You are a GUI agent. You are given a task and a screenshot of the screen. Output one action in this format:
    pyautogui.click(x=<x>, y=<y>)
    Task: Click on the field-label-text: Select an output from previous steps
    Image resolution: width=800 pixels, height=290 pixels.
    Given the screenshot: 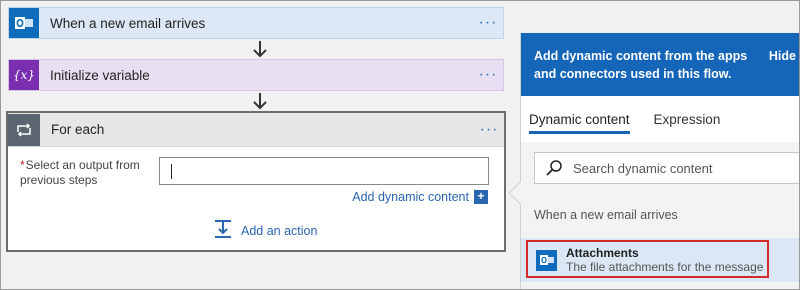 What is the action you would take?
    pyautogui.click(x=80, y=172)
    